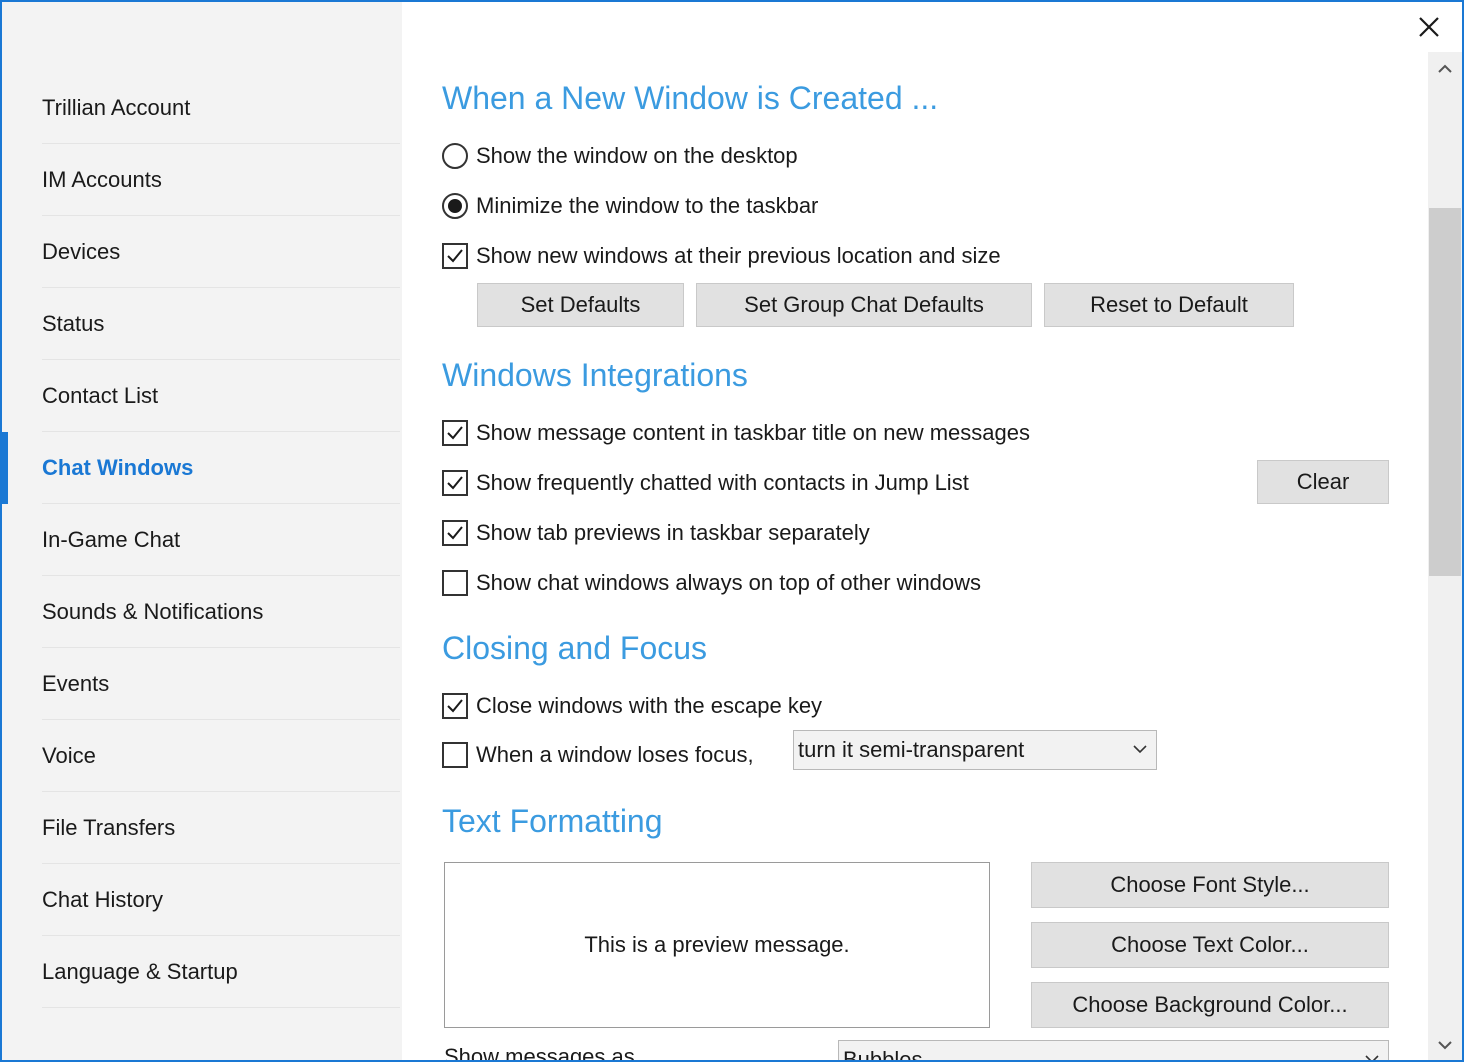  Describe the element at coordinates (221, 828) in the screenshot. I see `sidebar-item-file-transfers: File Transfers` at that location.